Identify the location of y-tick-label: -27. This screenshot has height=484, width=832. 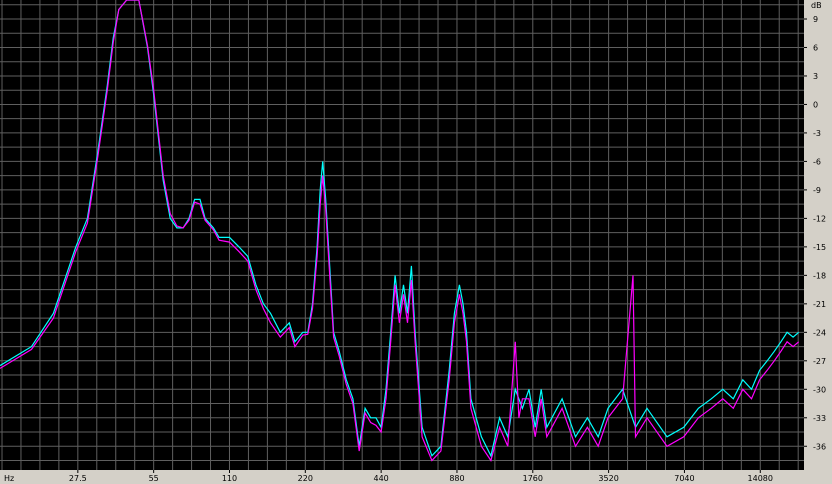
(819, 361).